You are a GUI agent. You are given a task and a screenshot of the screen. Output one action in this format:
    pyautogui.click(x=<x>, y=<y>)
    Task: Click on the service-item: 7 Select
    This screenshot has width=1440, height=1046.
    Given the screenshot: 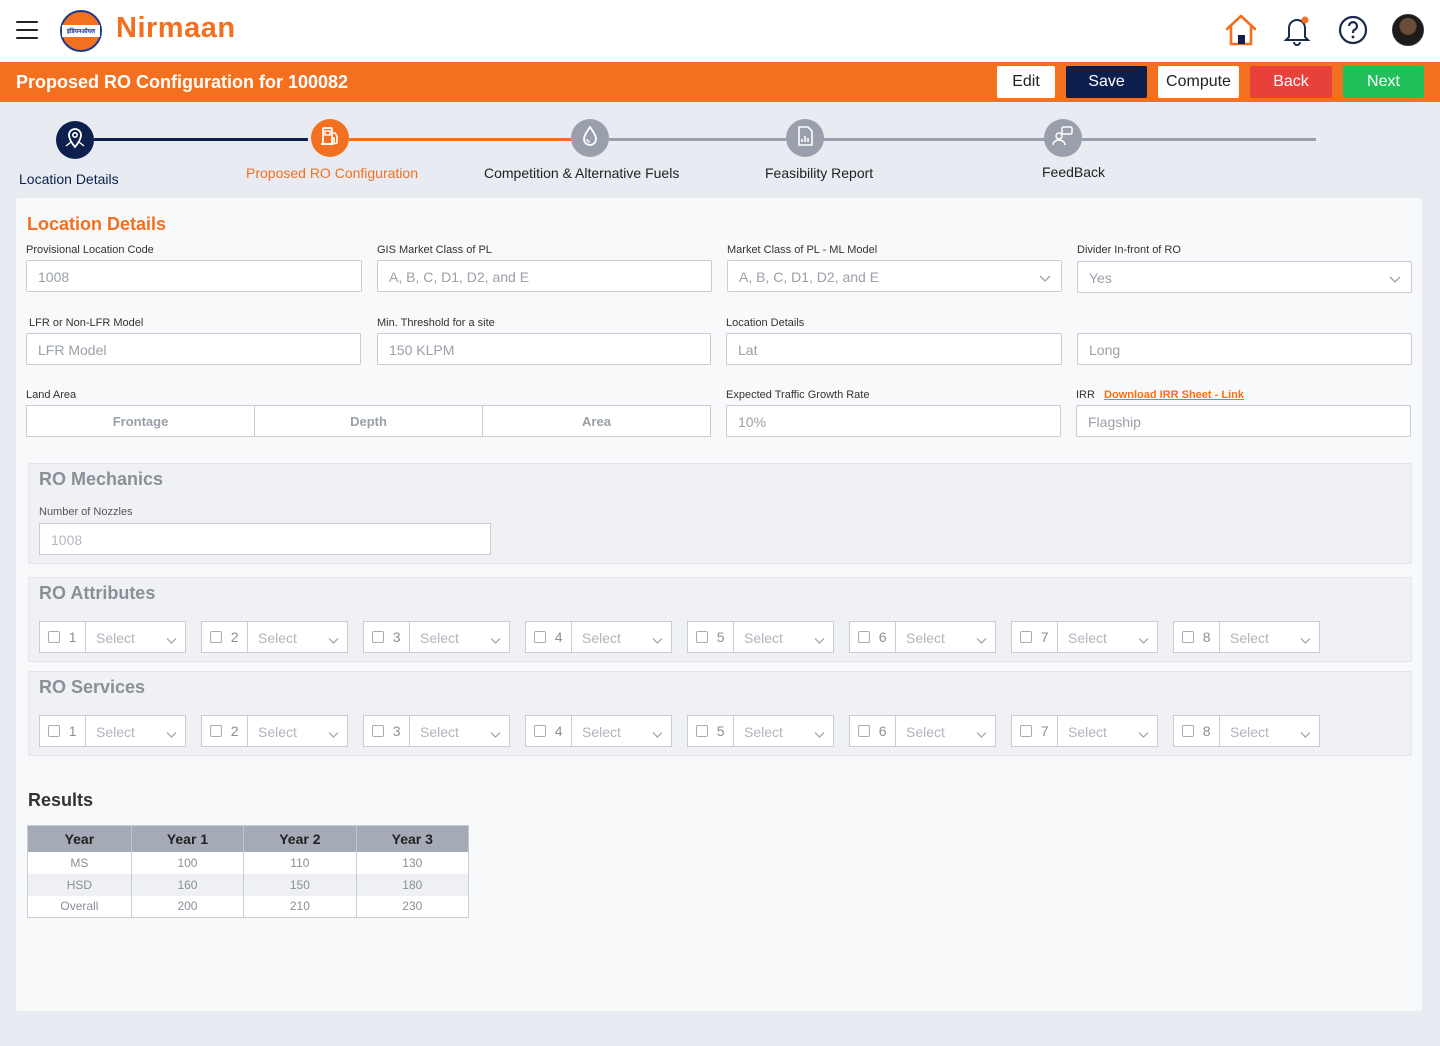 What is the action you would take?
    pyautogui.click(x=1084, y=731)
    